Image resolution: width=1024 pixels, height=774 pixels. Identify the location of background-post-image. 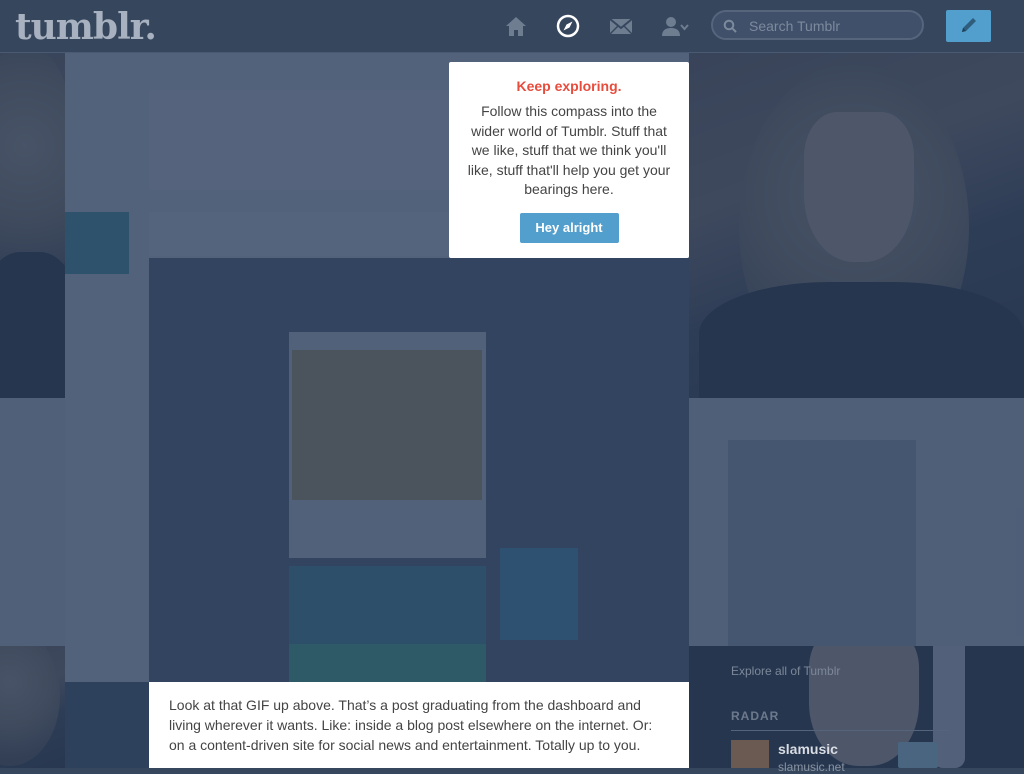
(387, 425).